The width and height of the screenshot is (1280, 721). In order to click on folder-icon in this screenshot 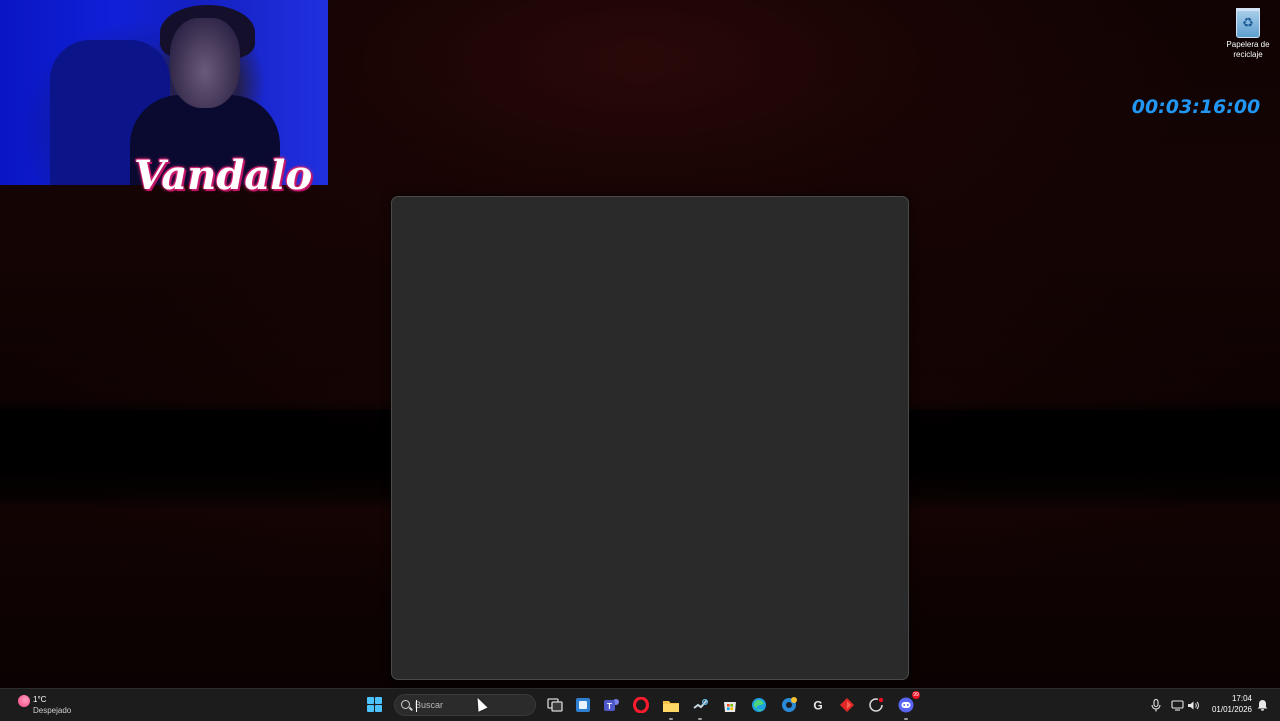, I will do `click(671, 706)`.